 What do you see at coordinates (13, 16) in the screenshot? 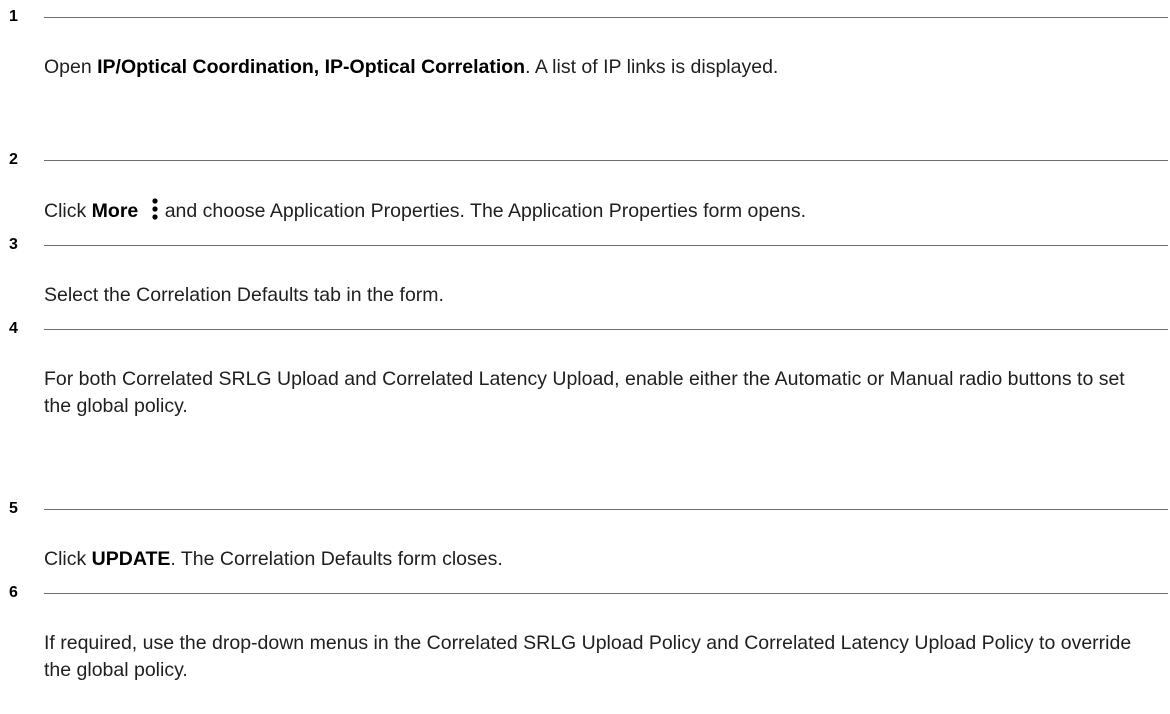
I see `step-number: 1` at bounding box center [13, 16].